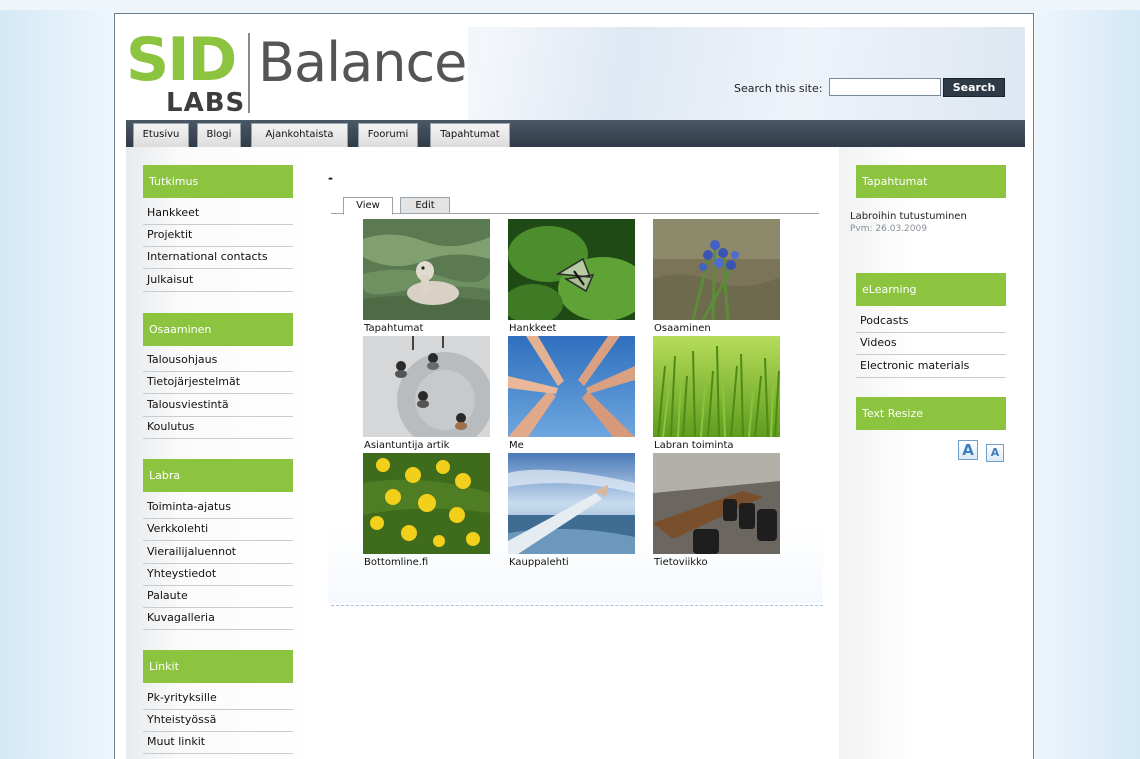 The height and width of the screenshot is (759, 1140). Describe the element at coordinates (577, 605) in the screenshot. I see `content-divider` at that location.